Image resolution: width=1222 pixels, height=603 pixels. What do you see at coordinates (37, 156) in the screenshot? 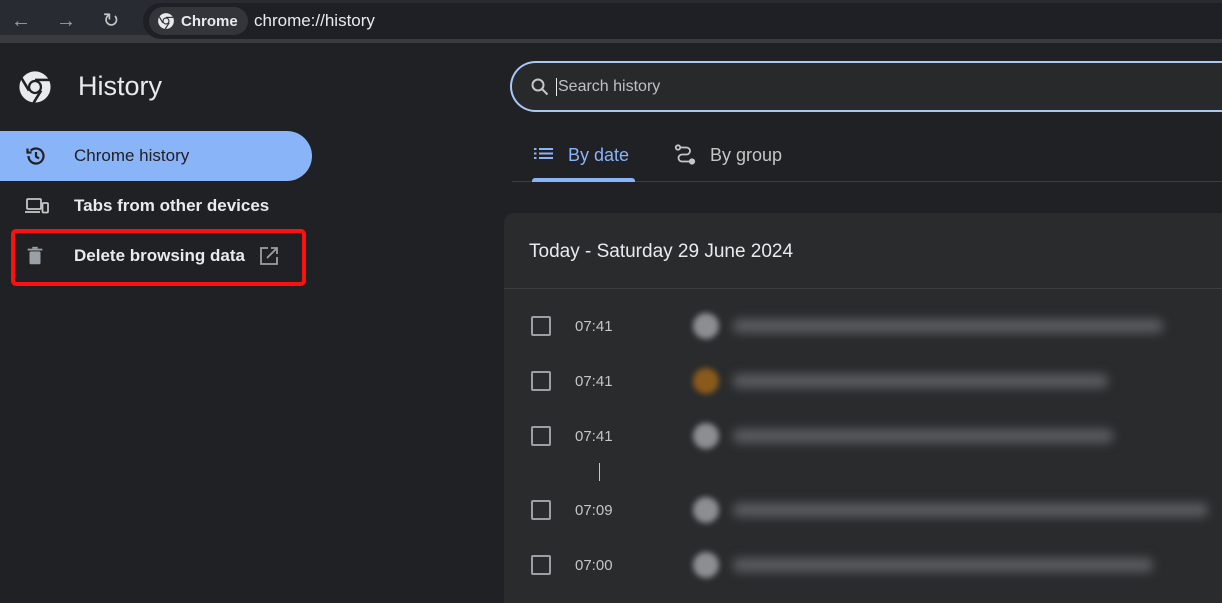
I see `history-icon` at bounding box center [37, 156].